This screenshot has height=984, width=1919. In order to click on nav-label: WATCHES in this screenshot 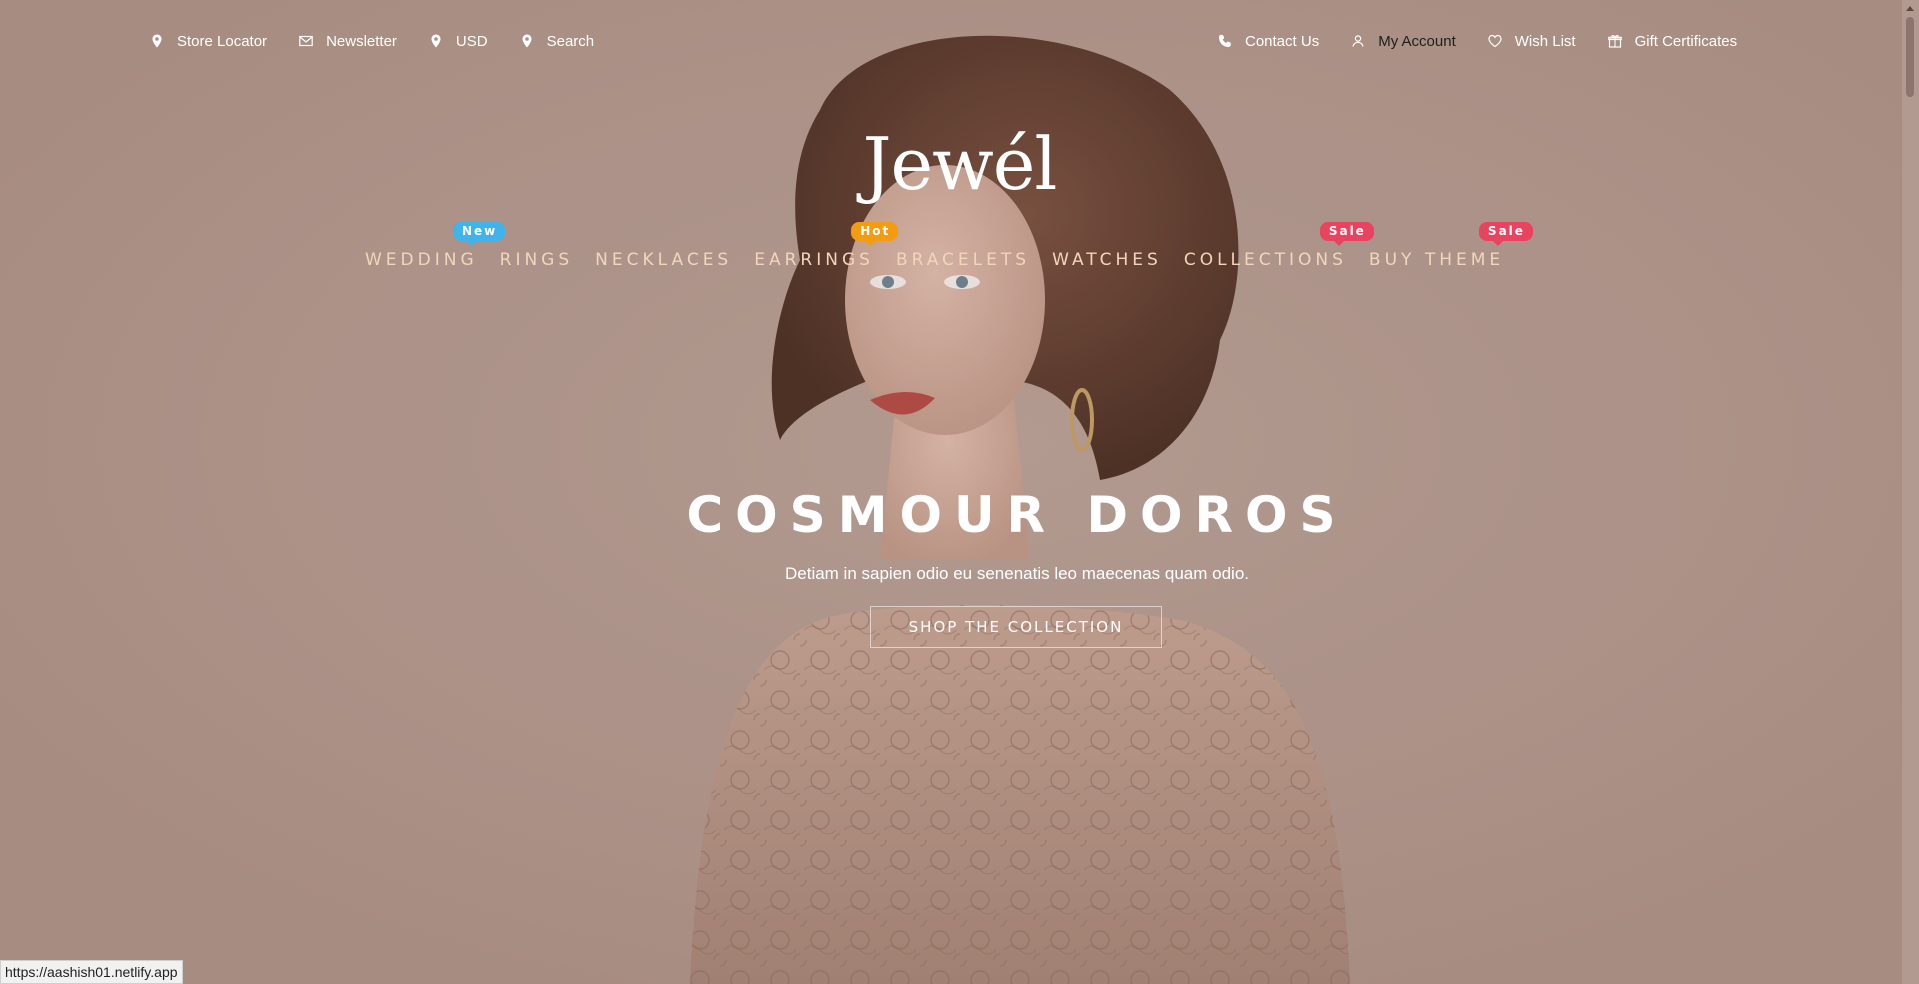, I will do `click(1107, 260)`.